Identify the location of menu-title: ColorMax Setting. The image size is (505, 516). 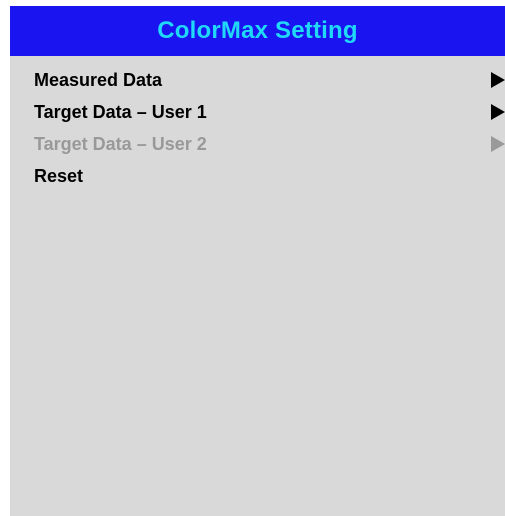
(257, 30).